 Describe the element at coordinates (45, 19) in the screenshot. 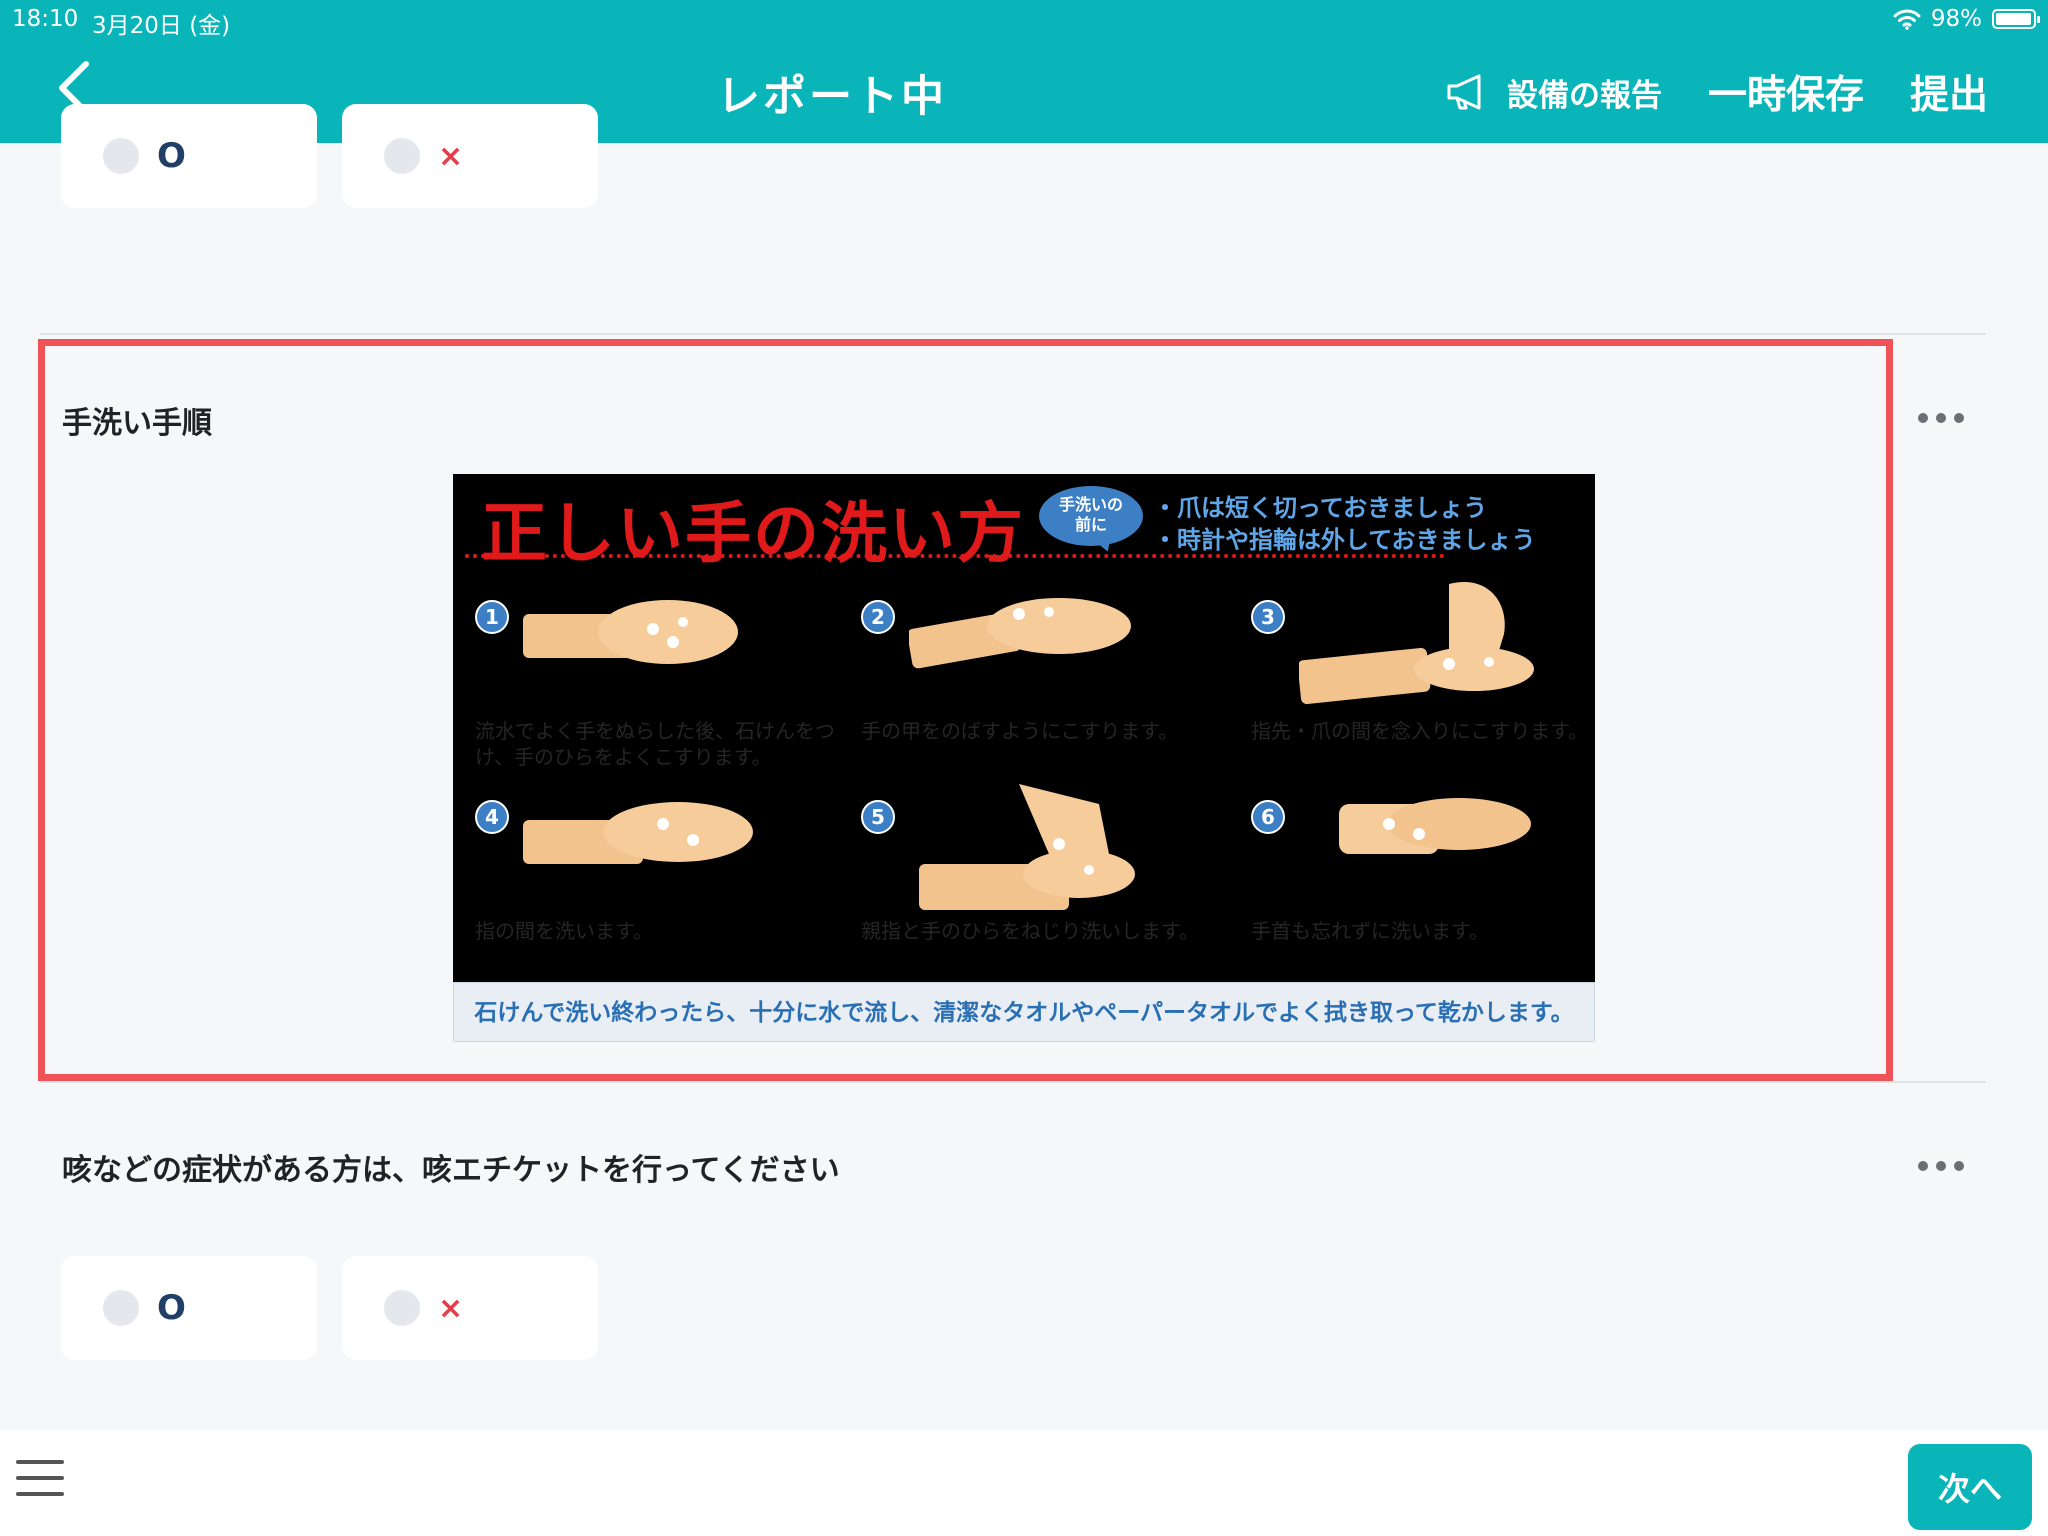

I see `status-time: 18:10` at that location.